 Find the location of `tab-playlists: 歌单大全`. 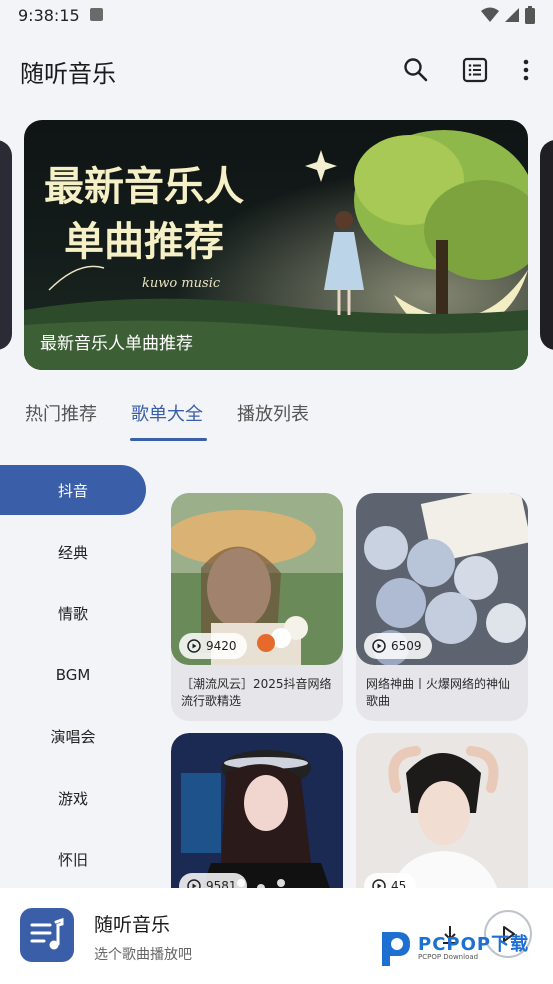

tab-playlists: 歌单大全 is located at coordinates (167, 413).